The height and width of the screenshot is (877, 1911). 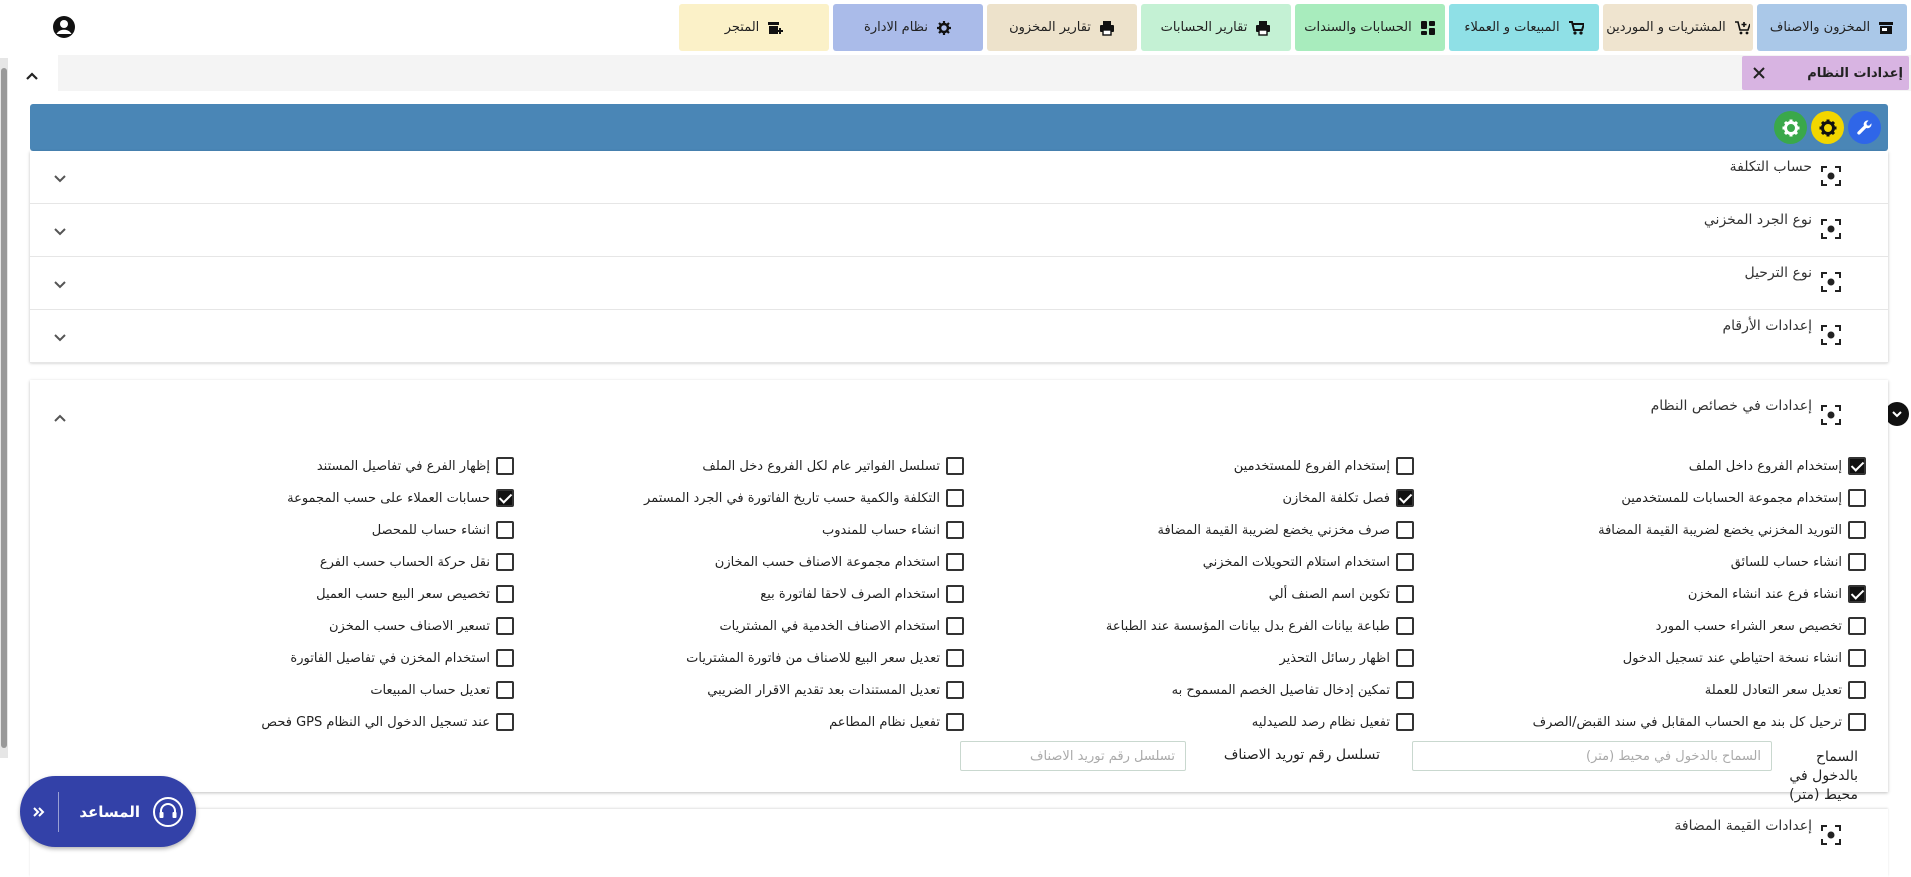 I want to click on nav-tab: تقارير المخزون, so click(x=1062, y=27).